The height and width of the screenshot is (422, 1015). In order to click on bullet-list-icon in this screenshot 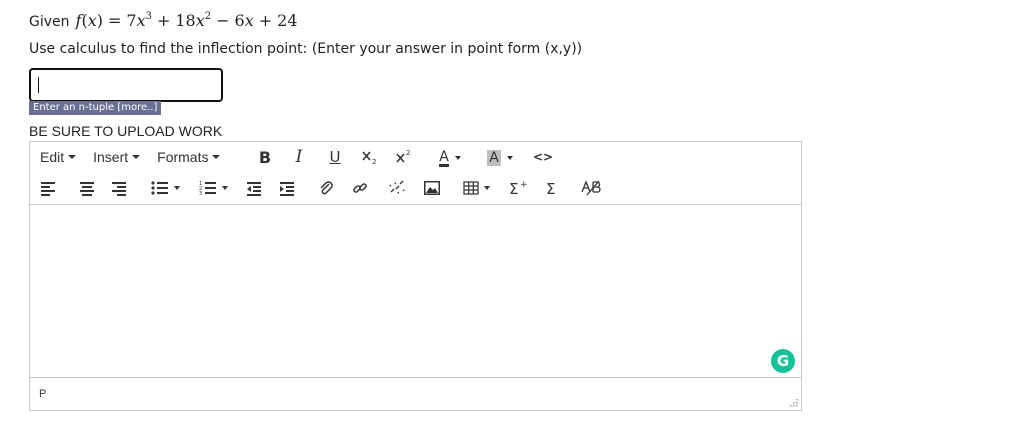, I will do `click(159, 188)`.